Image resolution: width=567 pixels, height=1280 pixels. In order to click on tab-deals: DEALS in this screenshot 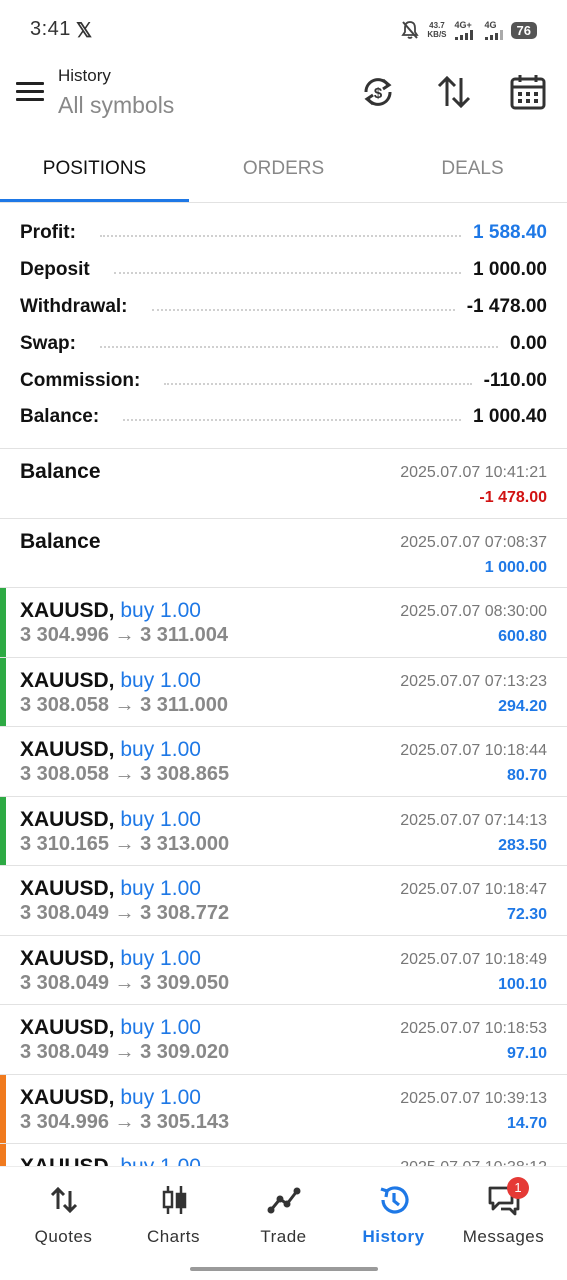, I will do `click(472, 170)`.